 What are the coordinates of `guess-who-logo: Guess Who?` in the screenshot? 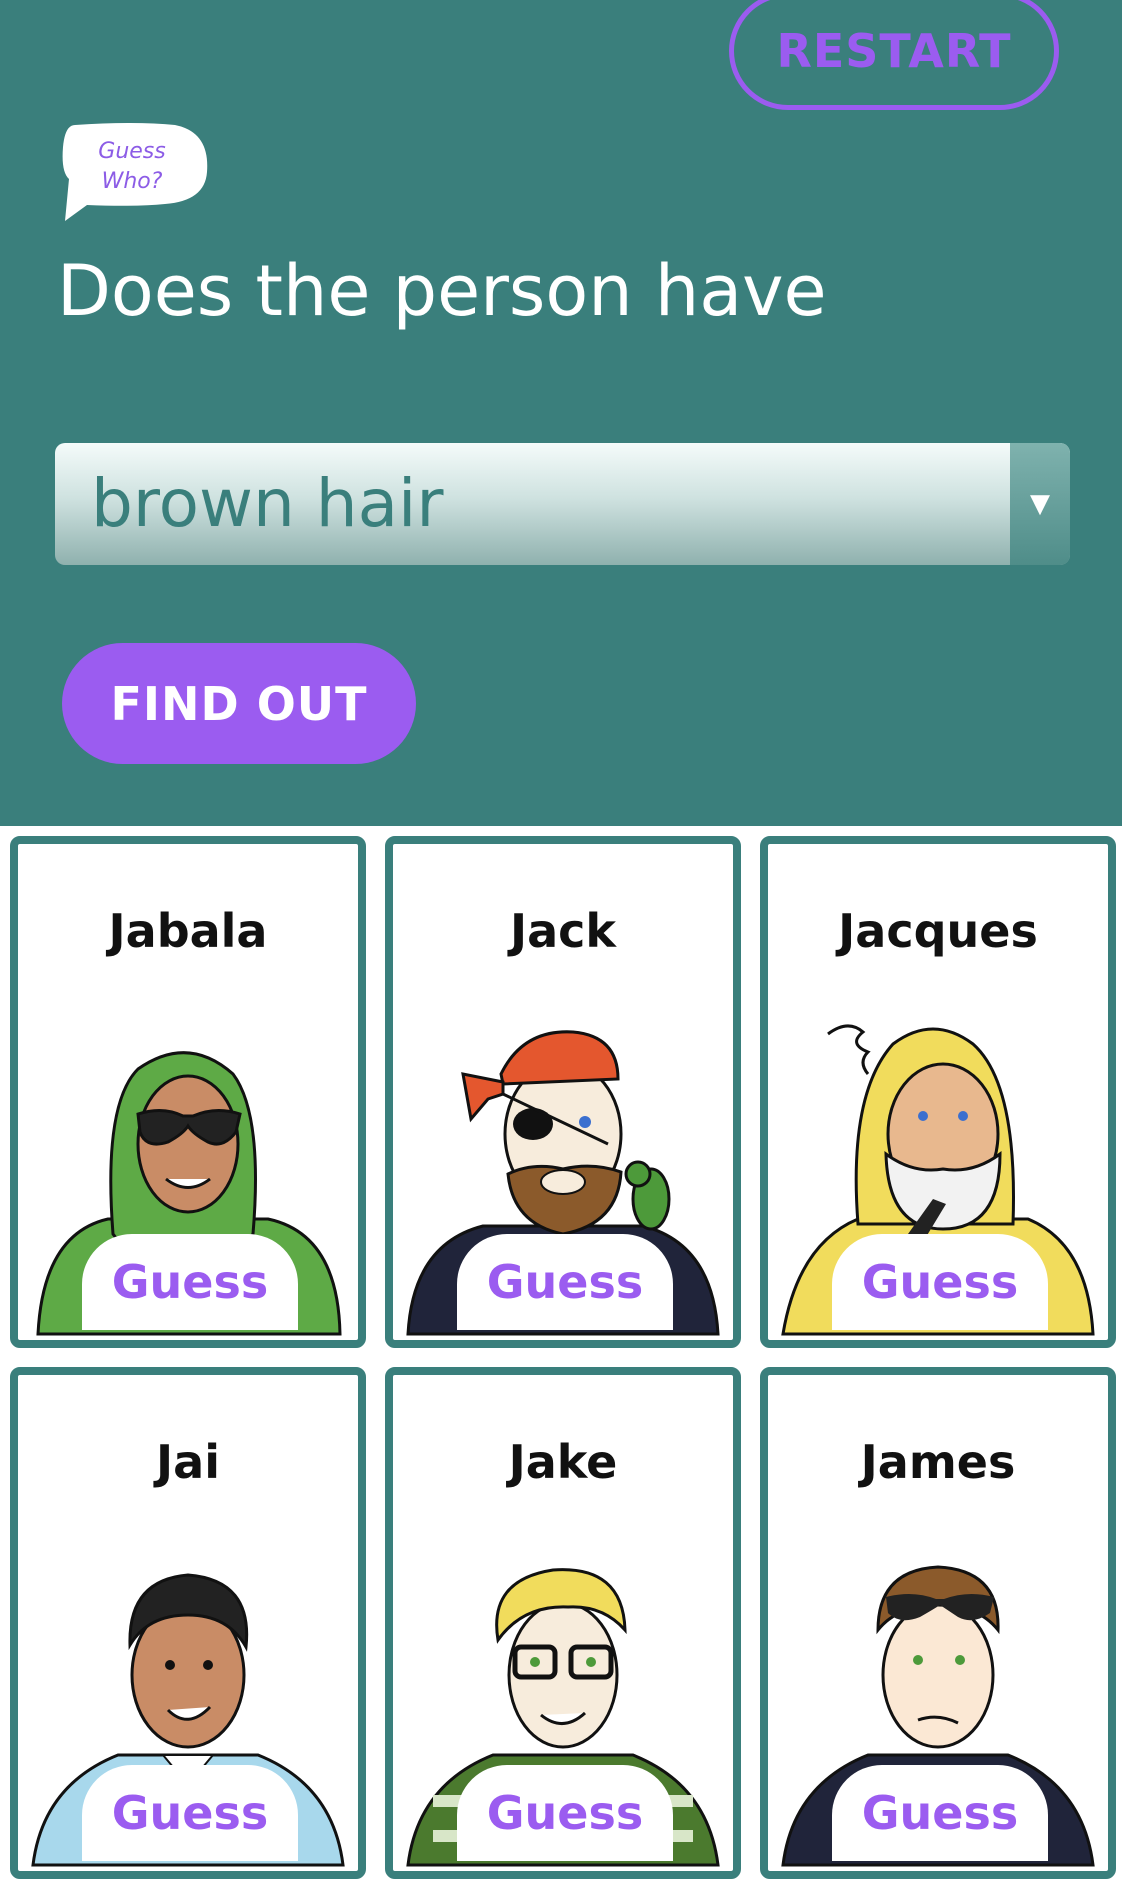 It's located at (132, 170).